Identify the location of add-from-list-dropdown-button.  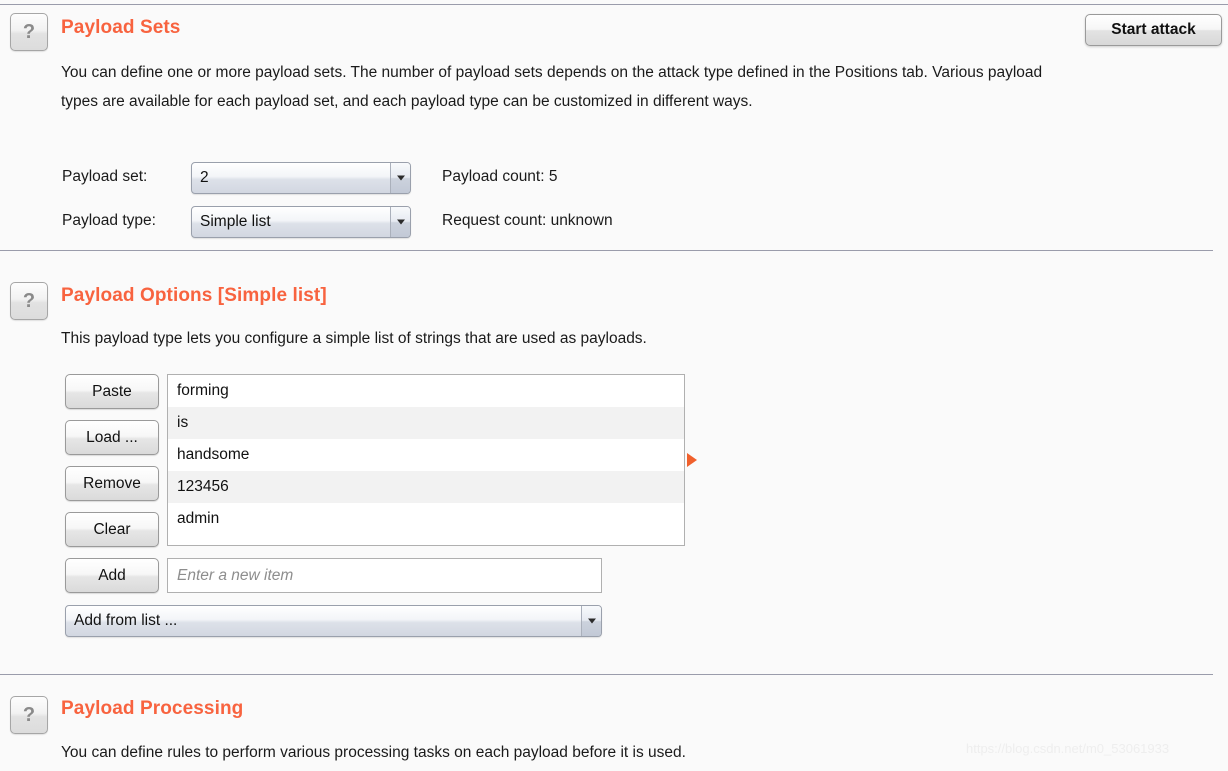
(591, 621).